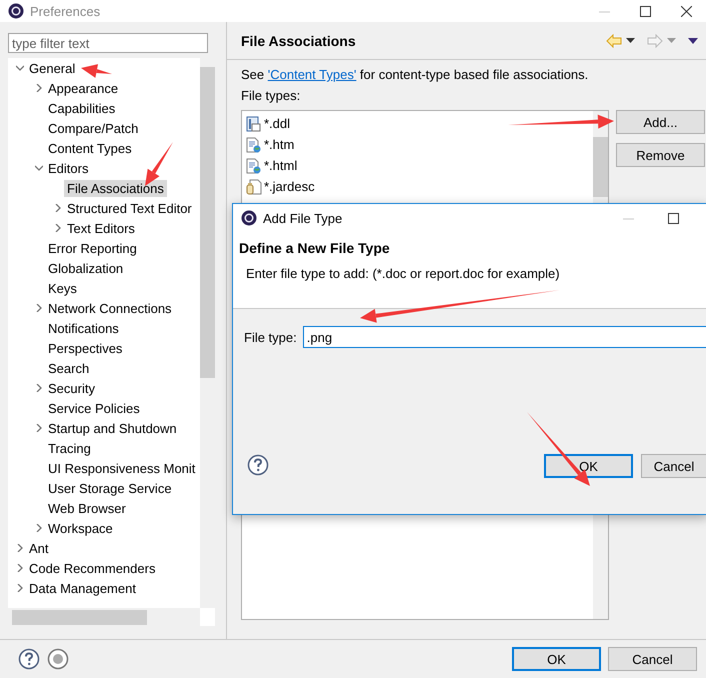 The height and width of the screenshot is (678, 706). Describe the element at coordinates (90, 148) in the screenshot. I see `tree-item: Content Types` at that location.